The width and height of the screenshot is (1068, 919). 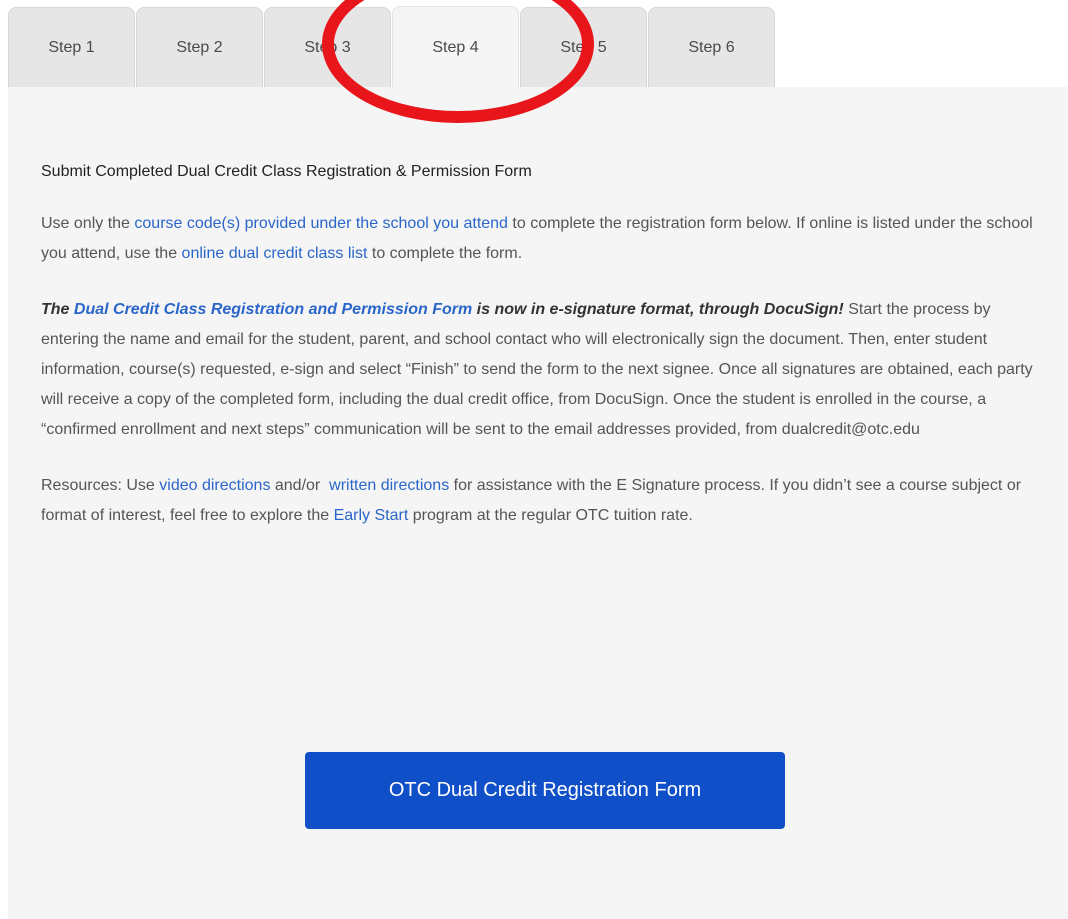 I want to click on tab-label: Step 1, so click(x=71, y=47).